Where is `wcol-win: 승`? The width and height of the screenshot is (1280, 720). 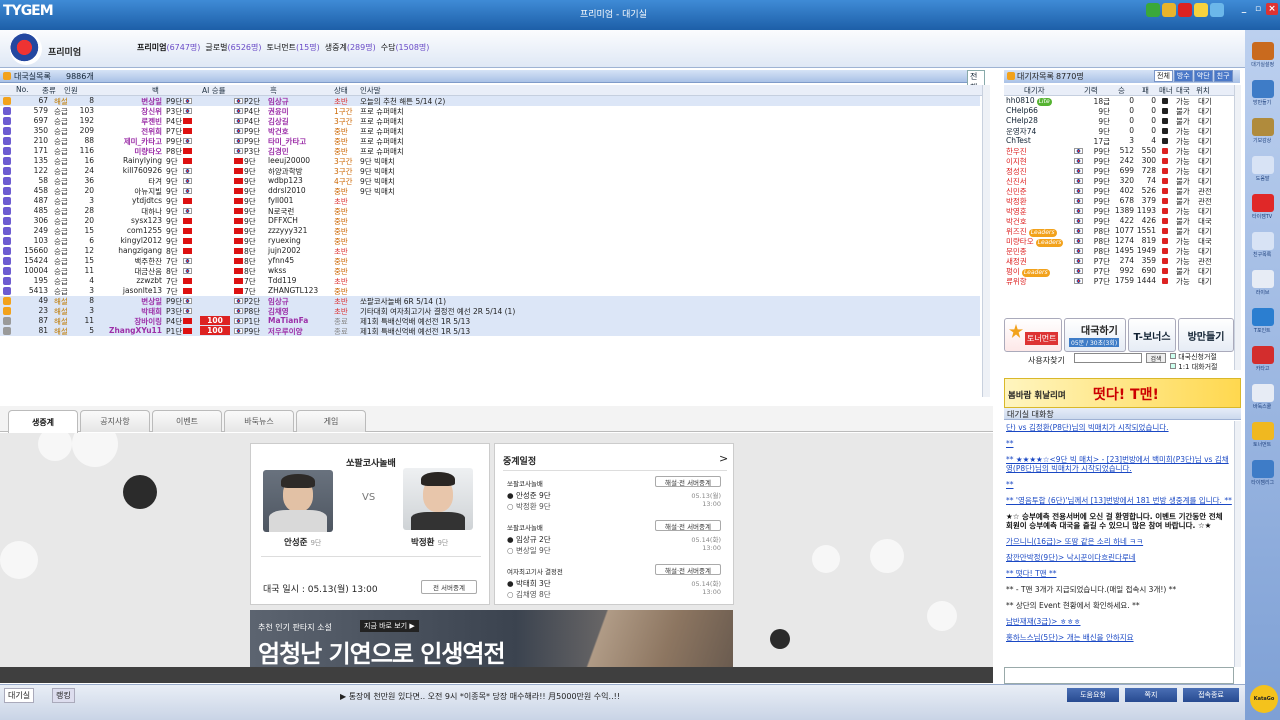
wcol-win: 승 is located at coordinates (1121, 90).